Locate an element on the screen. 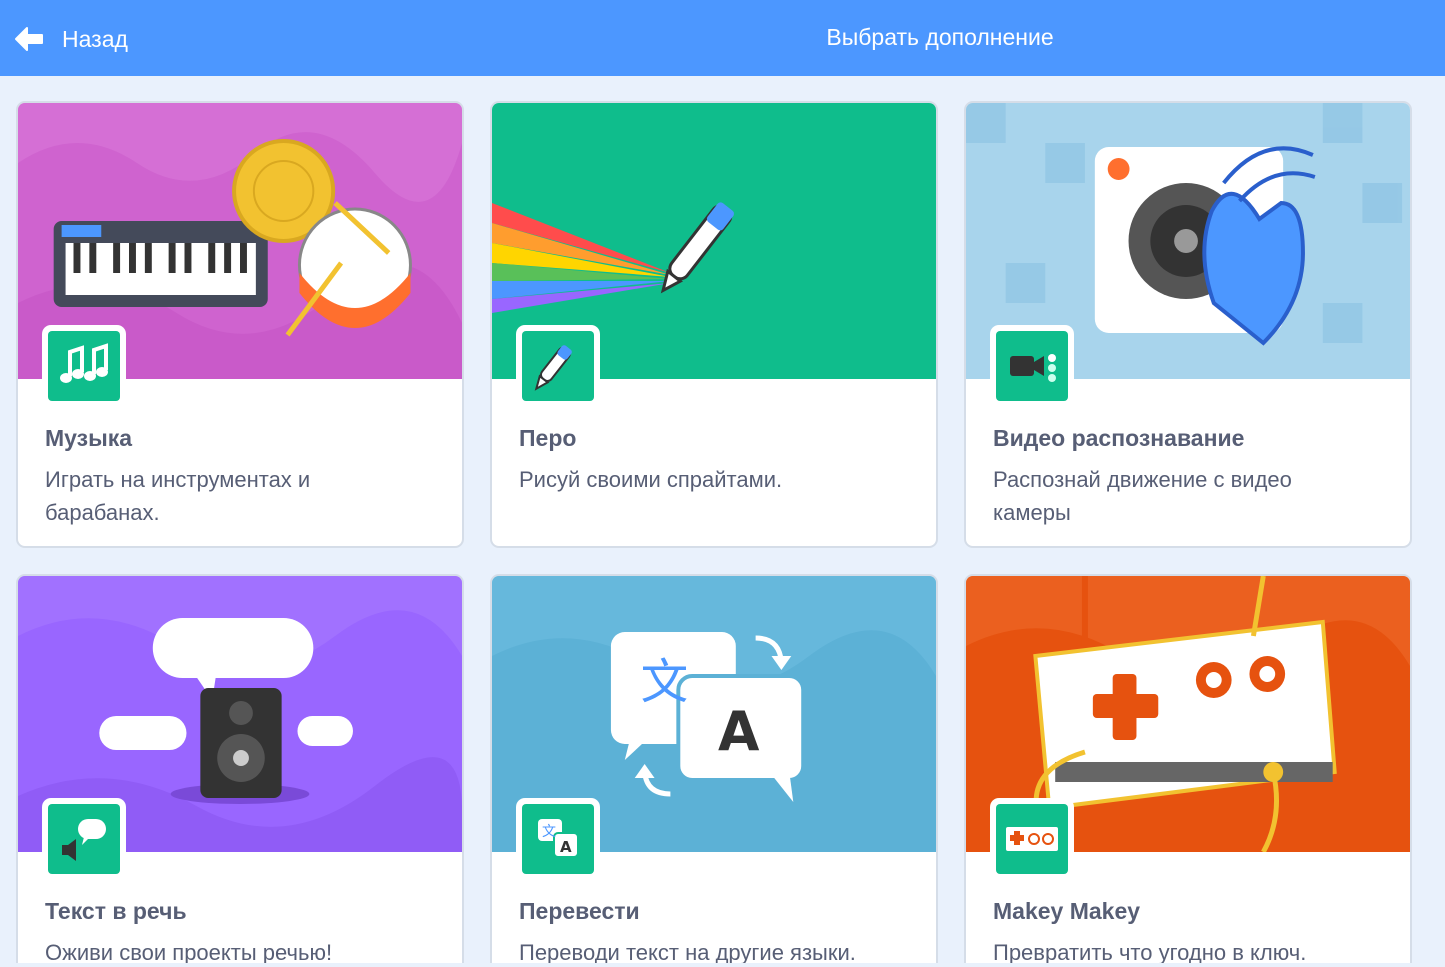  extension-name: Перевести is located at coordinates (579, 911).